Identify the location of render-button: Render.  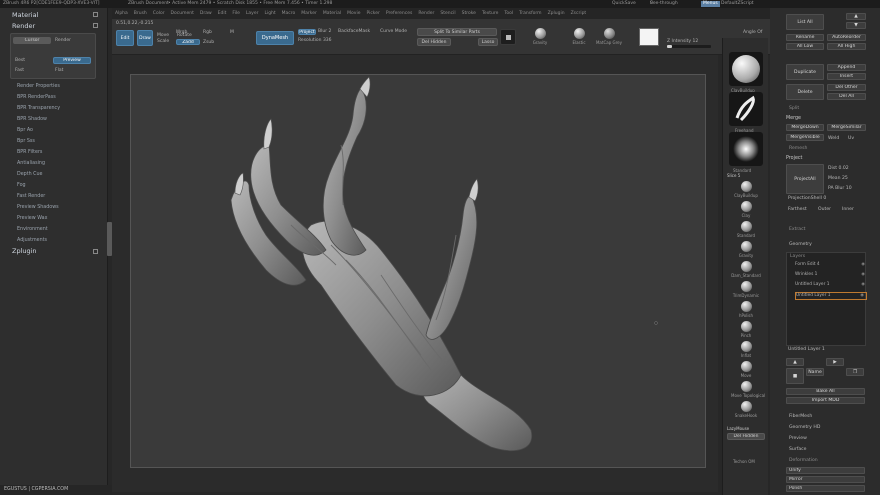
(63, 40).